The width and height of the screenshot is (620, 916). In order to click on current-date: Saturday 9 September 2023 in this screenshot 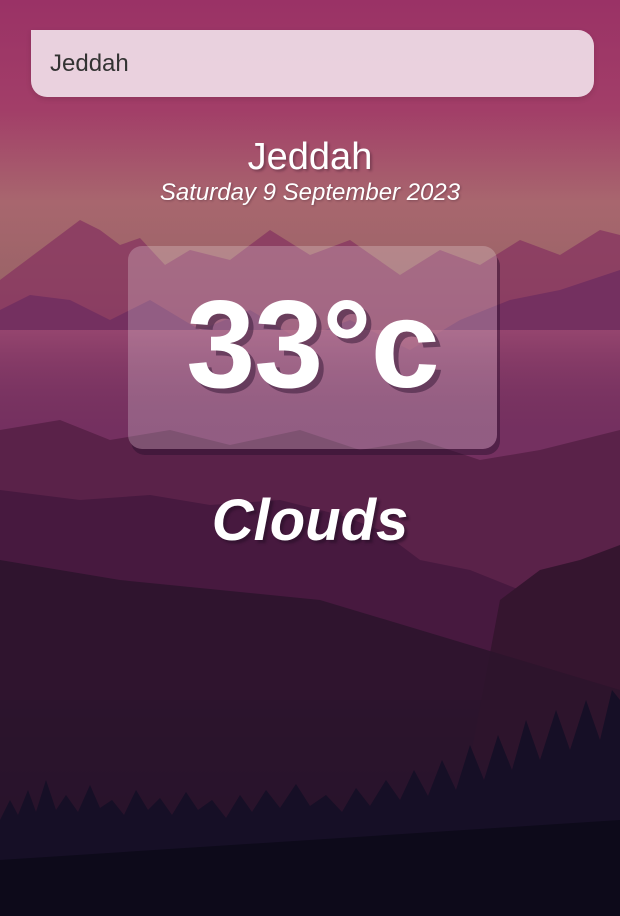, I will do `click(310, 192)`.